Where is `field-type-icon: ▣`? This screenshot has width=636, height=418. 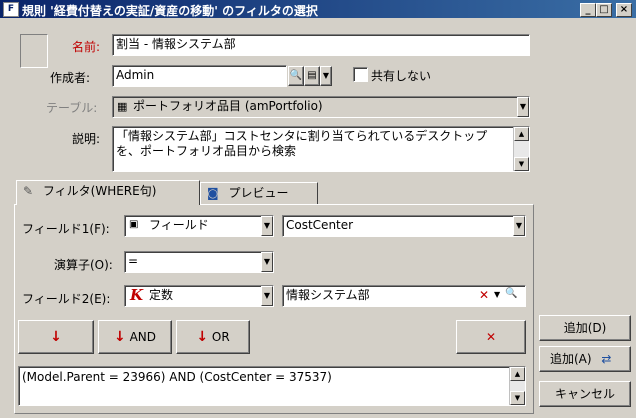 field-type-icon: ▣ is located at coordinates (134, 224).